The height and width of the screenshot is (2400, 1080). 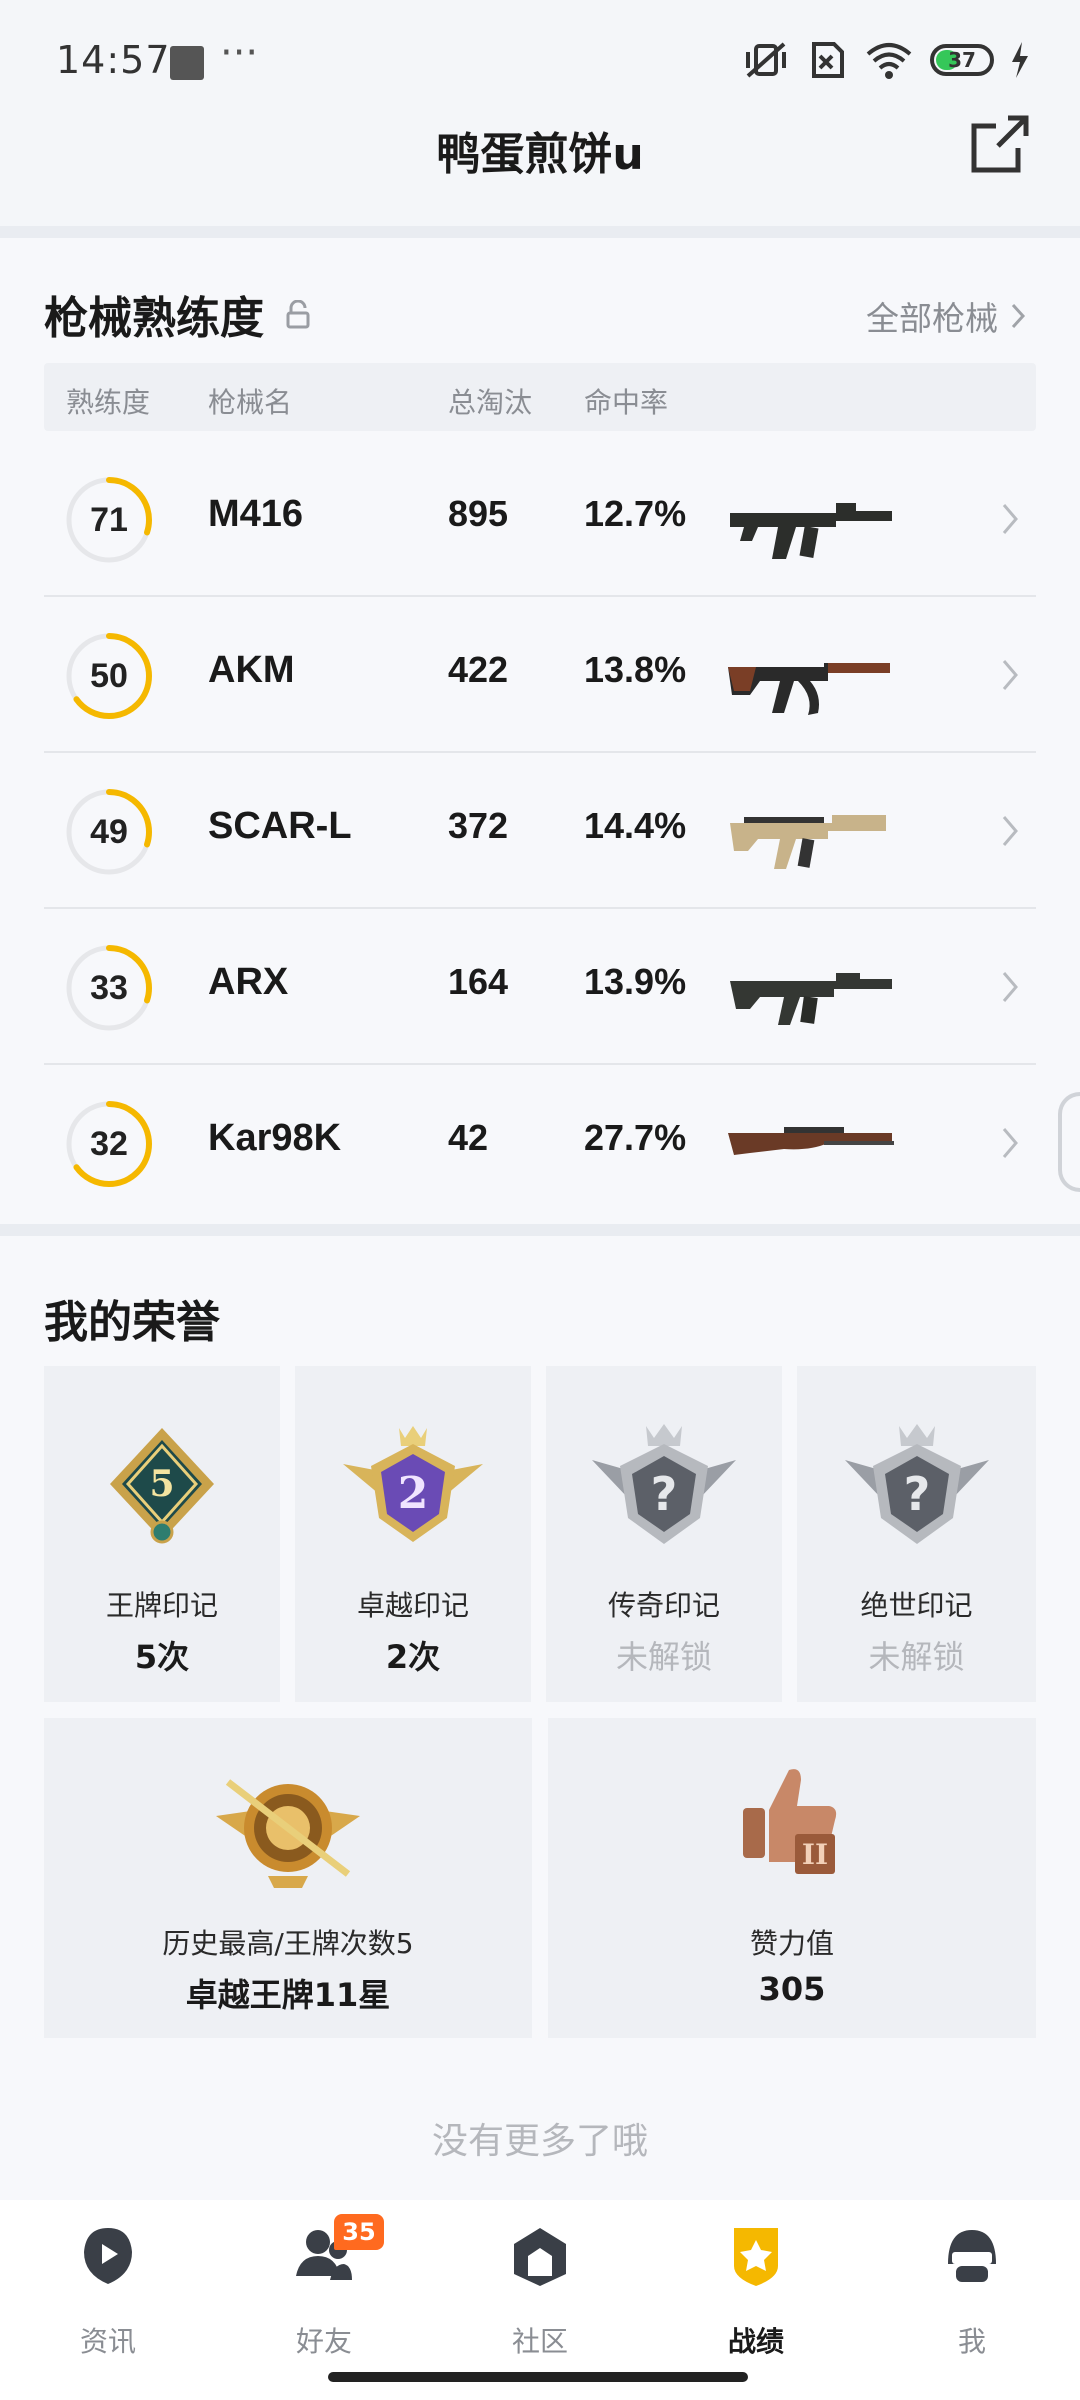 I want to click on tab-me: 我, so click(x=972, y=2295).